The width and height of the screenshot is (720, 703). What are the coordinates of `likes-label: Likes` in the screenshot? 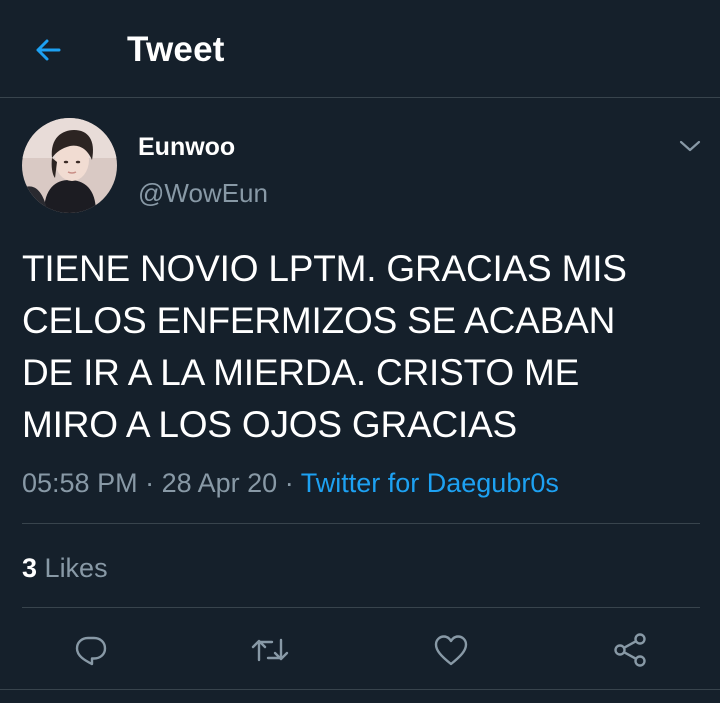 It's located at (76, 568).